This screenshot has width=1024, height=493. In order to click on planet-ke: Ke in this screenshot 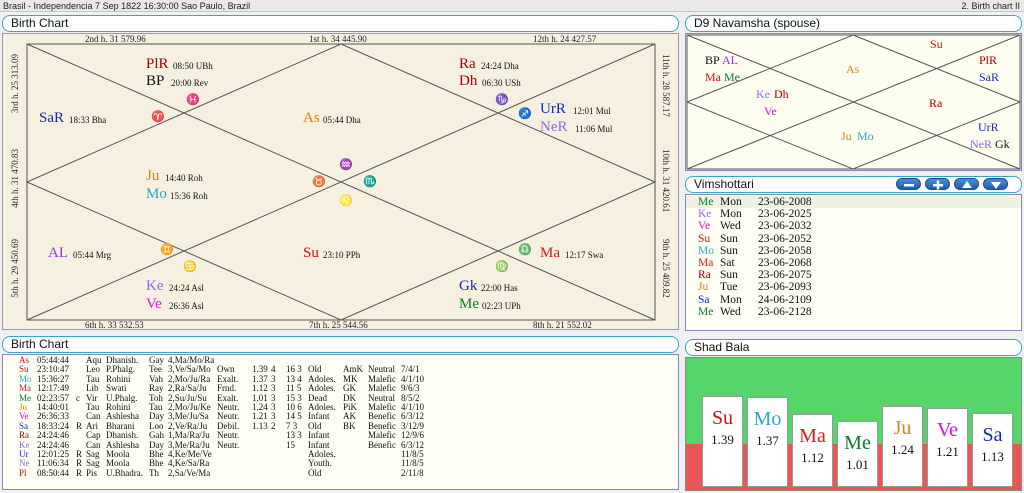, I will do `click(155, 286)`.